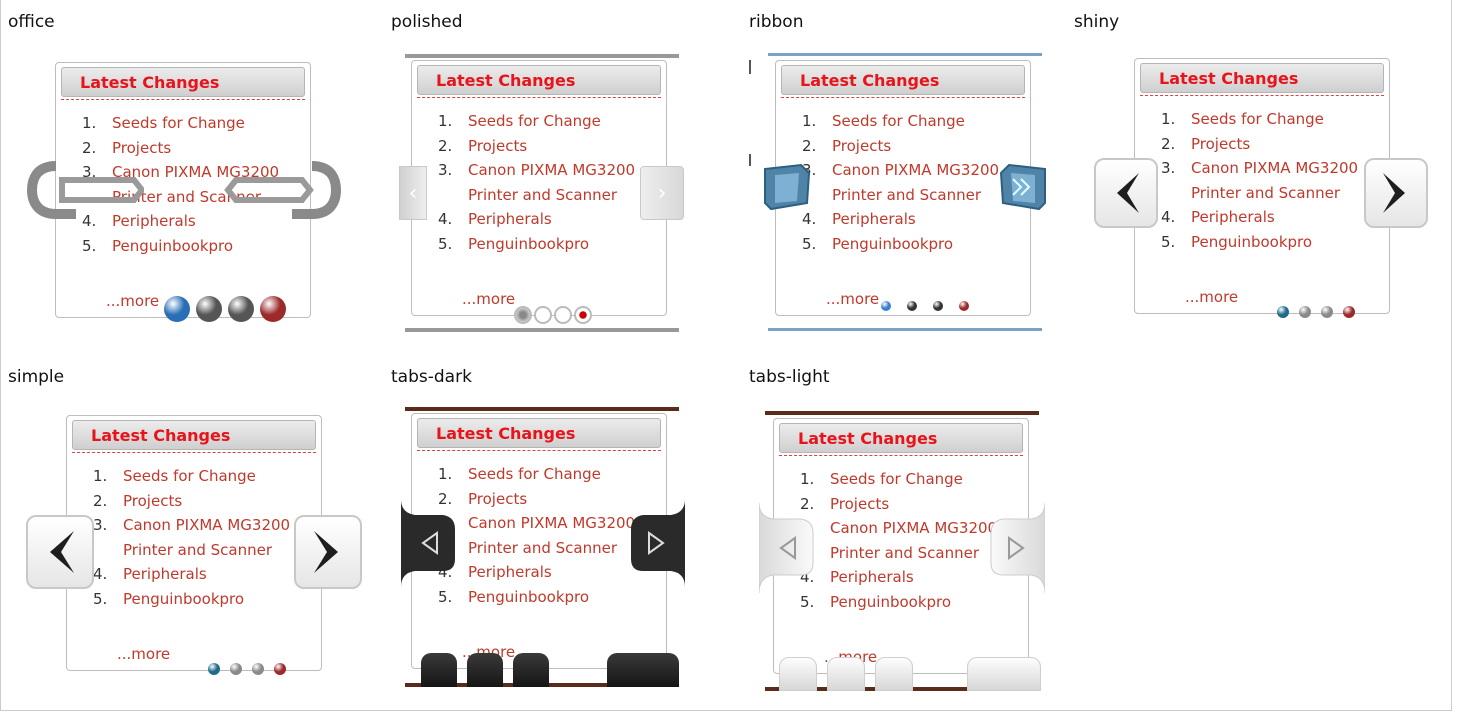  I want to click on chevron-left-icon: ‹, so click(413, 193).